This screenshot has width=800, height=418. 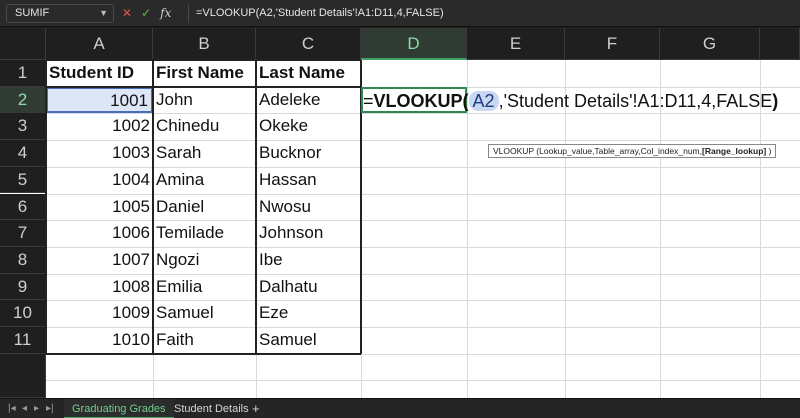 I want to click on column-header-c: C, so click(x=308, y=44).